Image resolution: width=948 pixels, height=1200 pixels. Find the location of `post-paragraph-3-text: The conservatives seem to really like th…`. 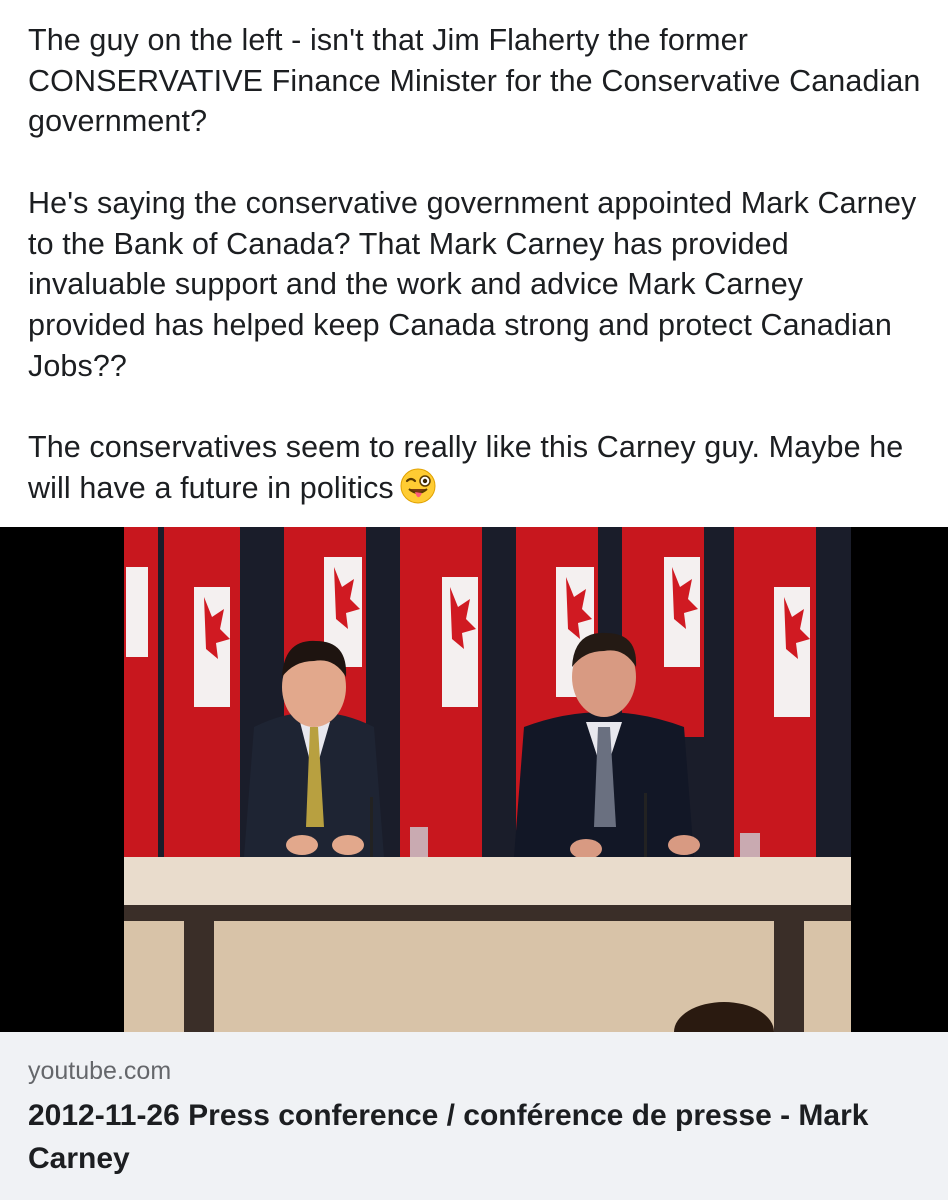

post-paragraph-3-text: The conservatives seem to really like th… is located at coordinates (466, 467).